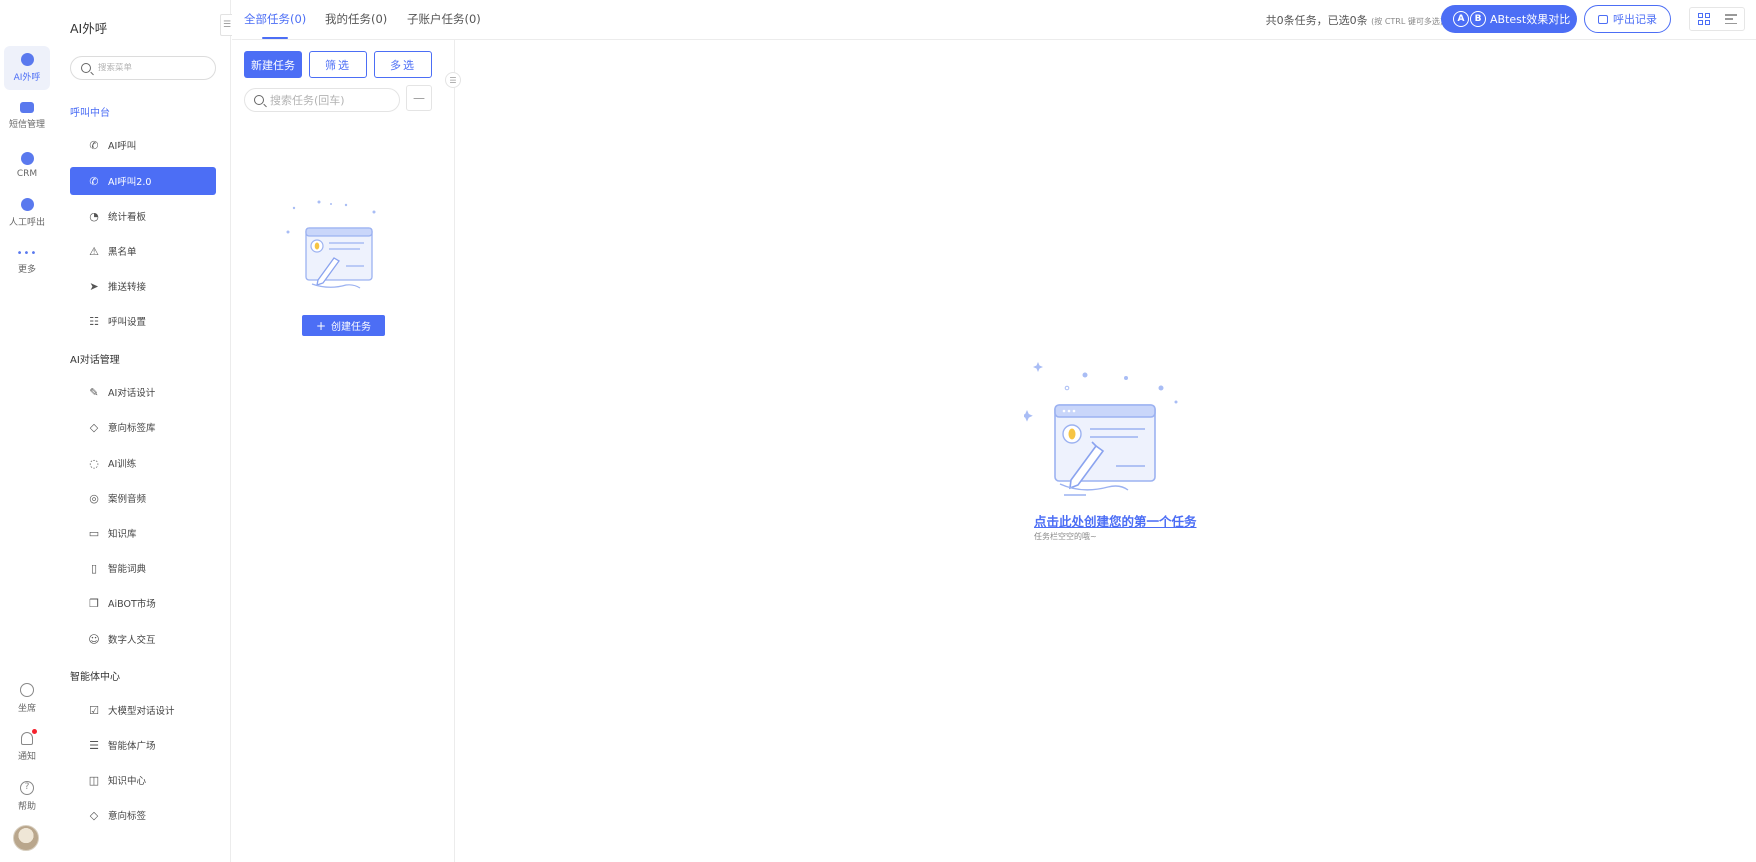  What do you see at coordinates (1065, 536) in the screenshot?
I see `empty-state-subtext: 任务栏空空的哦~` at bounding box center [1065, 536].